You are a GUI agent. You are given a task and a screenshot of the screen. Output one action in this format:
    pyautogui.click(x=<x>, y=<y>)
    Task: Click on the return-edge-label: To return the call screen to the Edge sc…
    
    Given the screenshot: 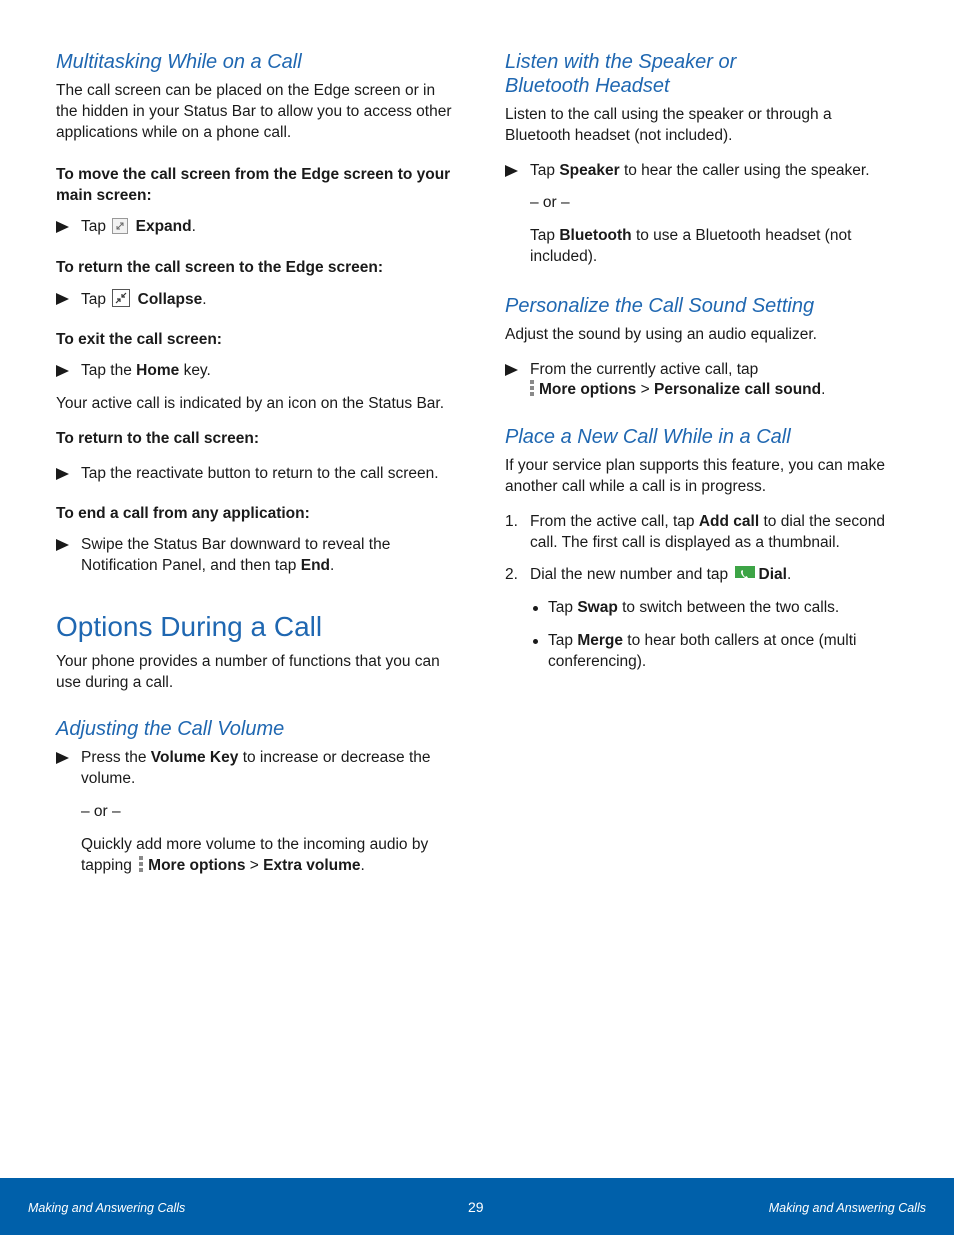 What is the action you would take?
    pyautogui.click(x=220, y=267)
    